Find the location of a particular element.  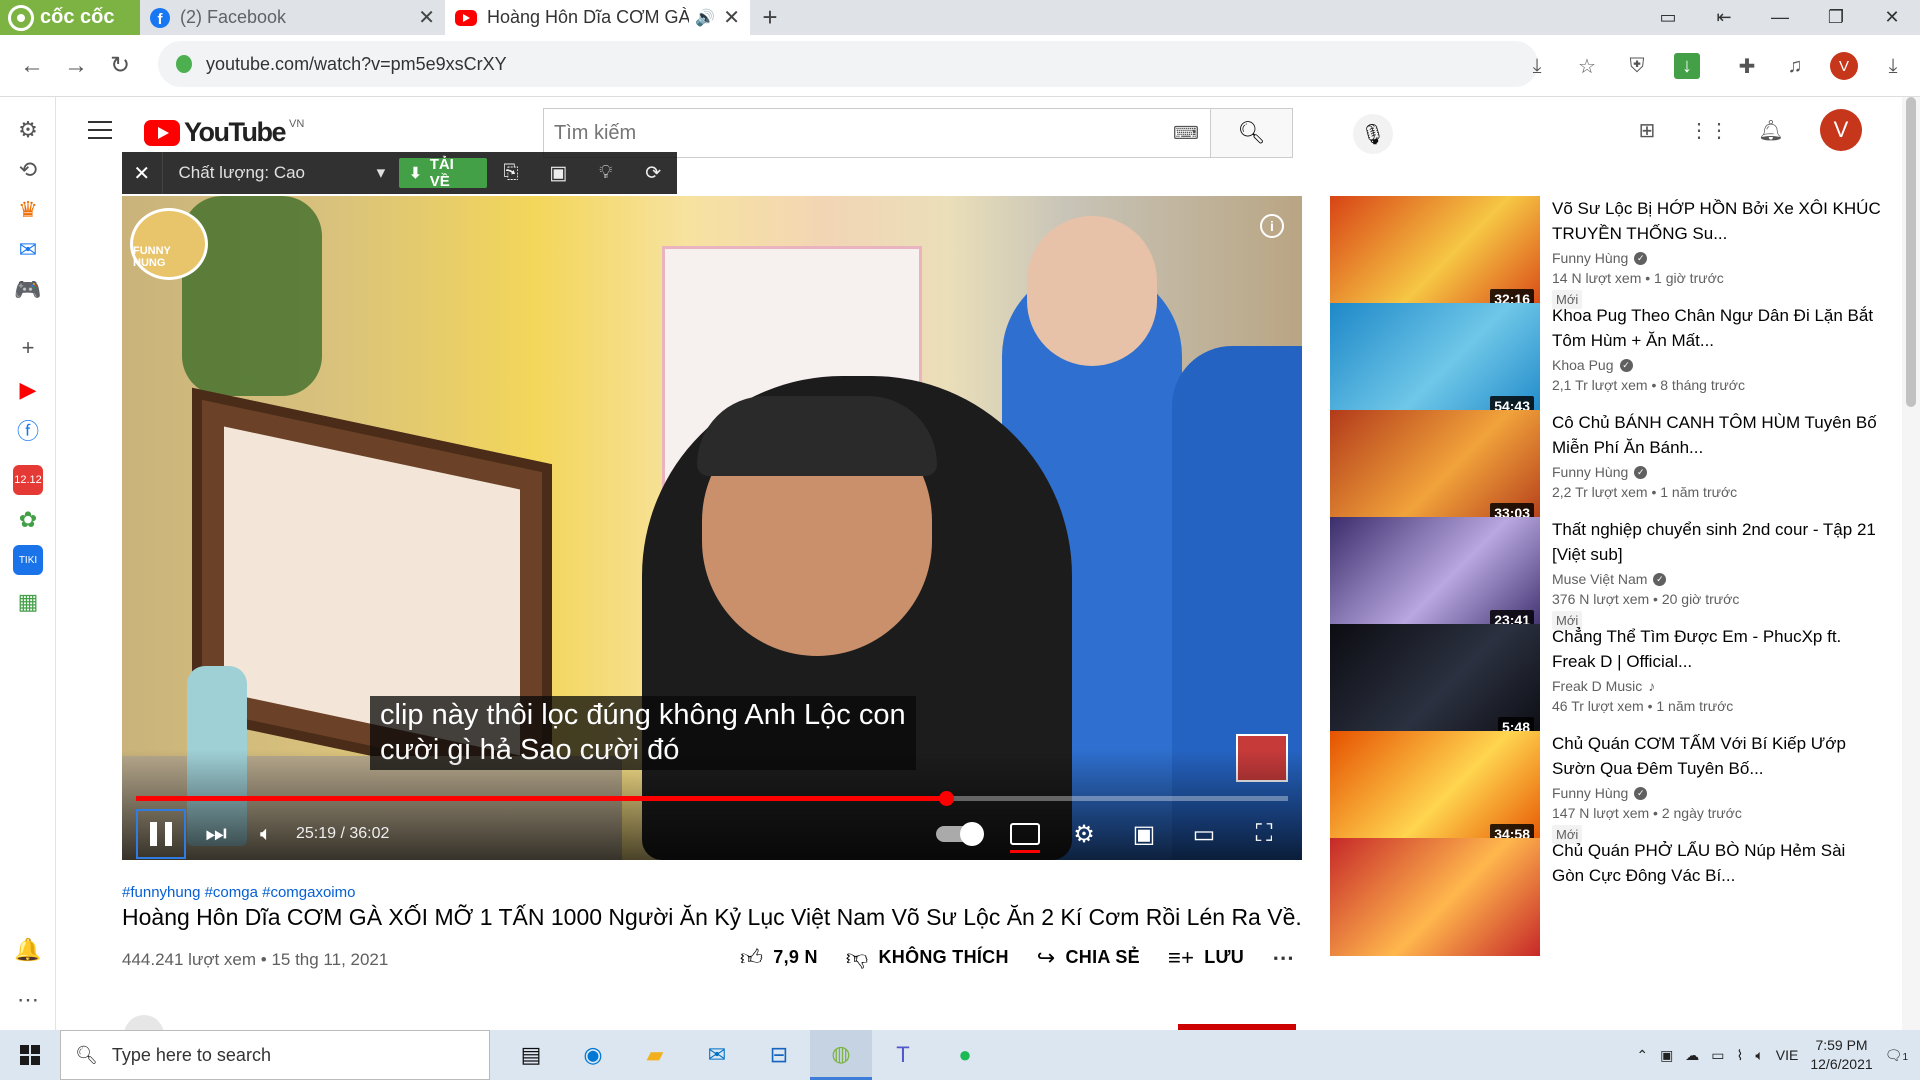

cast-icon: ▭ is located at coordinates (1668, 17).